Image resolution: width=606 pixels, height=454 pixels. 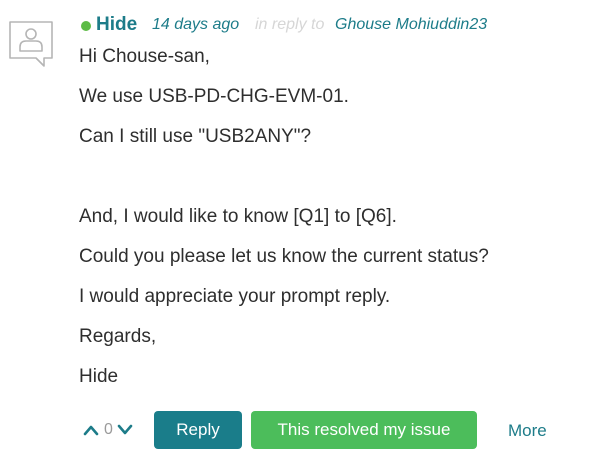 What do you see at coordinates (195, 25) in the screenshot?
I see `post-time: 14 days ago` at bounding box center [195, 25].